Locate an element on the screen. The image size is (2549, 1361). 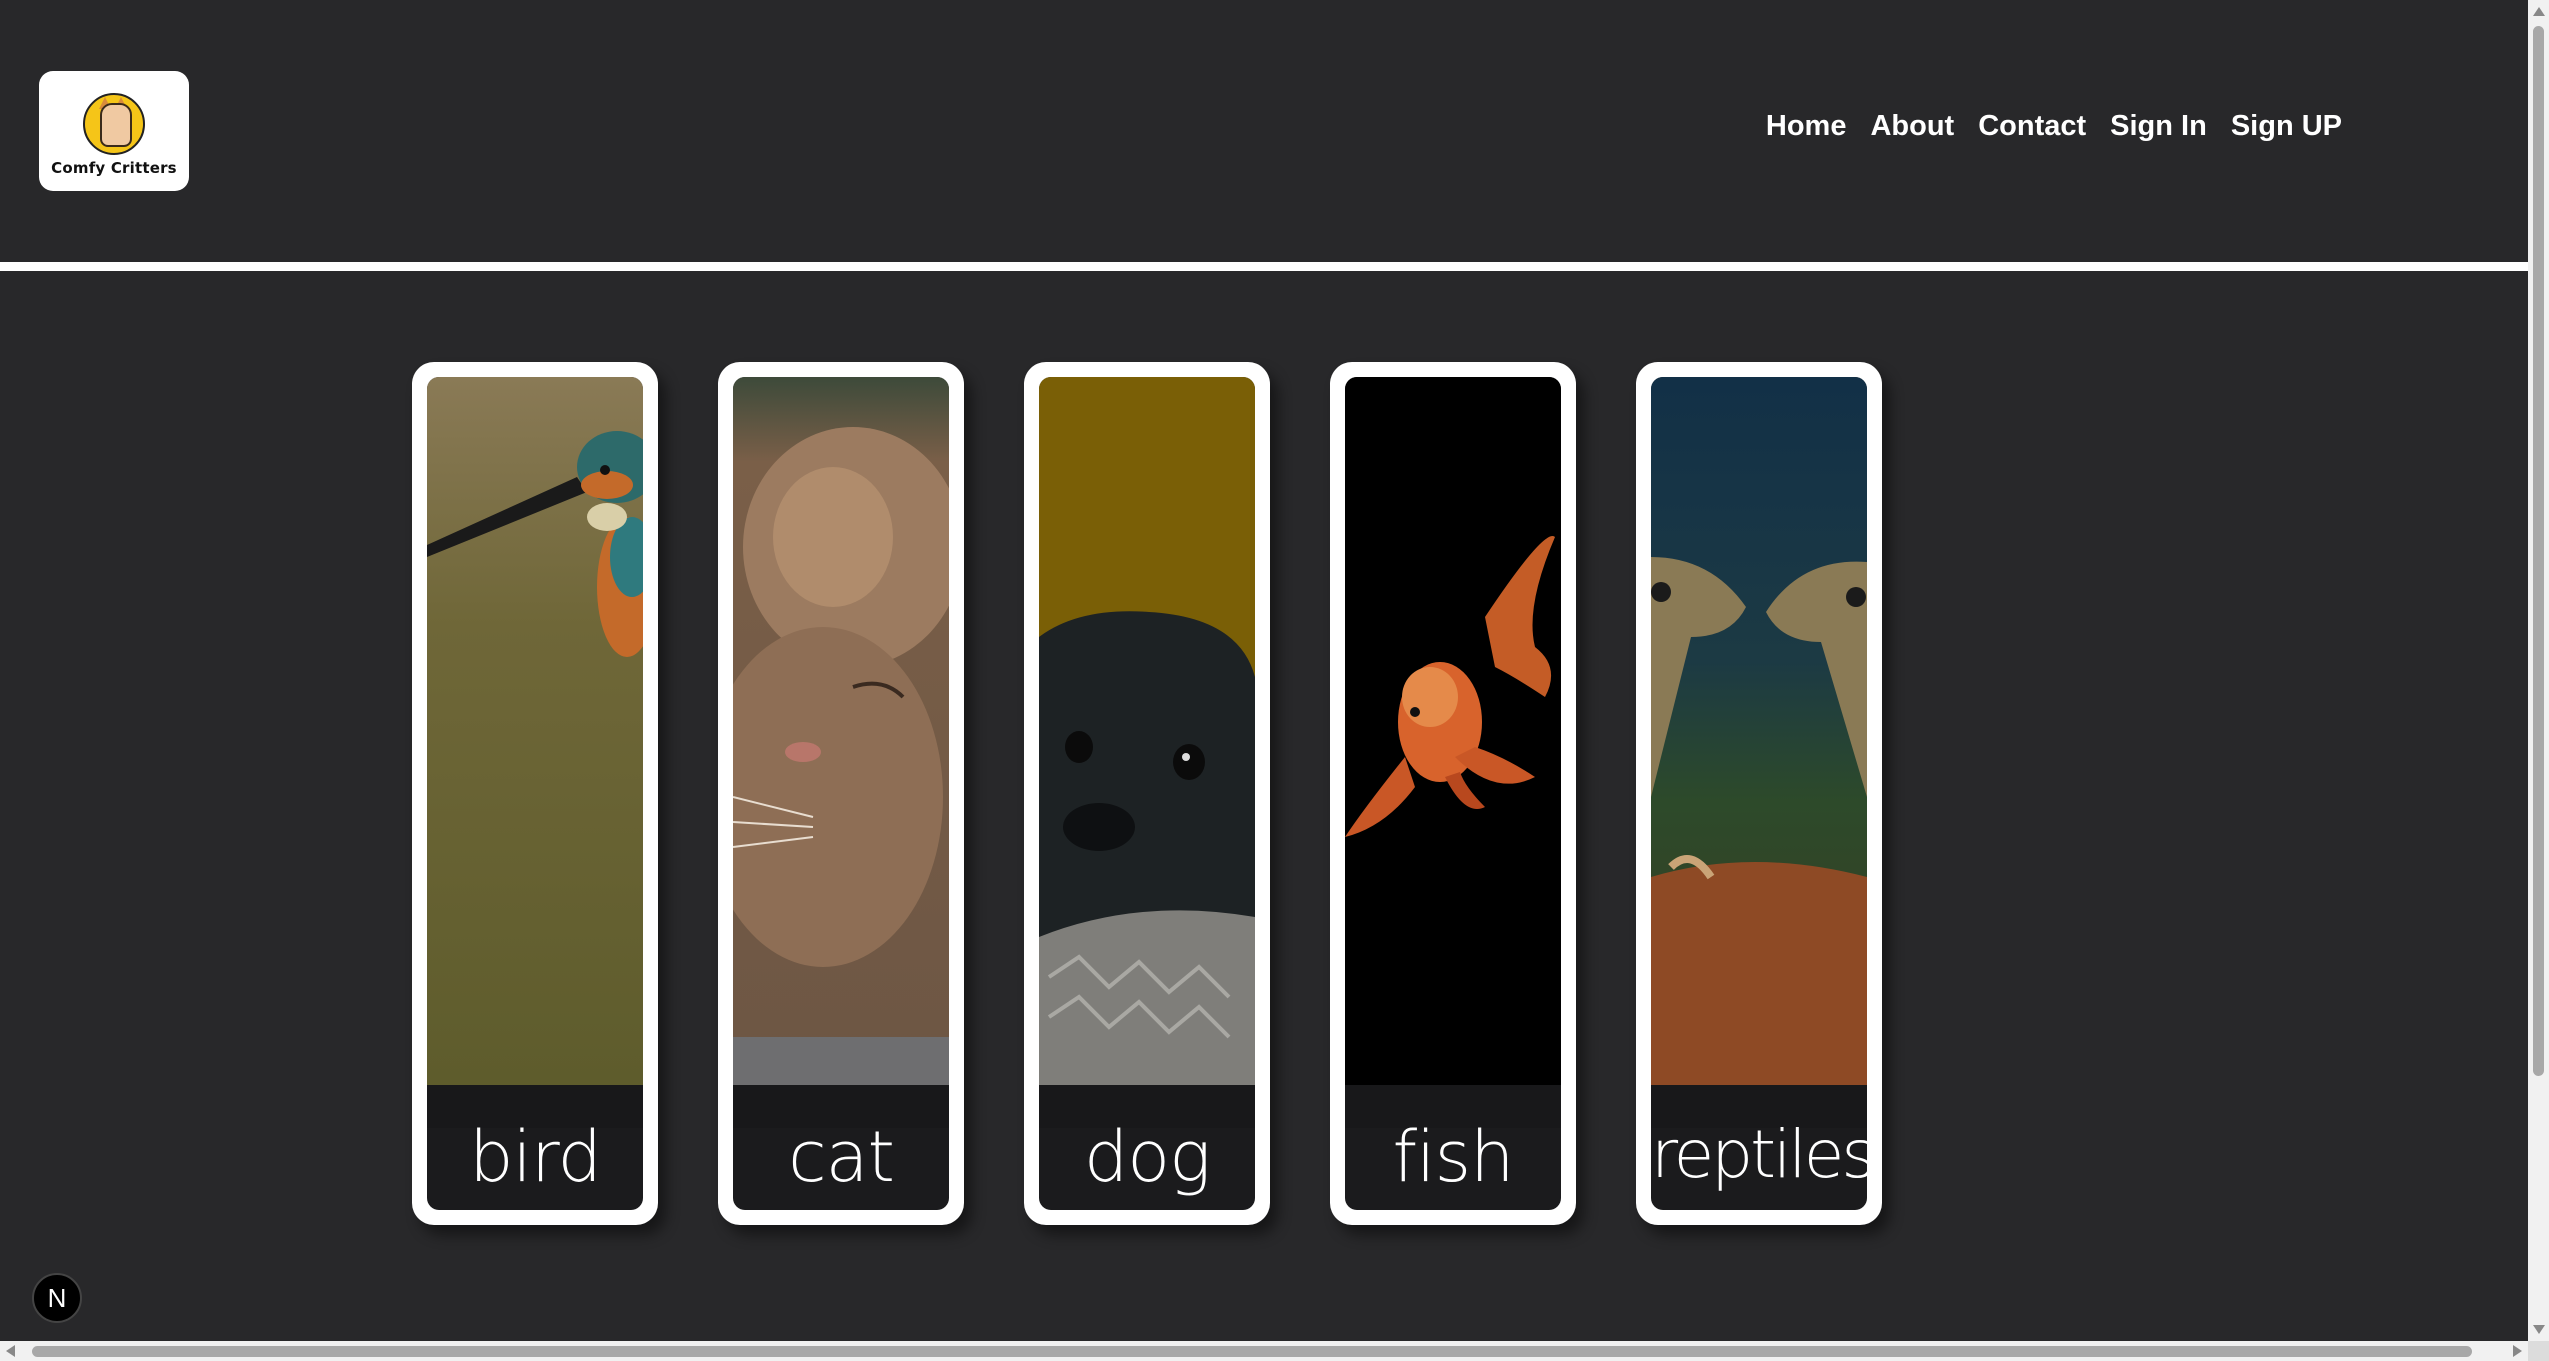
card-inner: fish is located at coordinates (1453, 793).